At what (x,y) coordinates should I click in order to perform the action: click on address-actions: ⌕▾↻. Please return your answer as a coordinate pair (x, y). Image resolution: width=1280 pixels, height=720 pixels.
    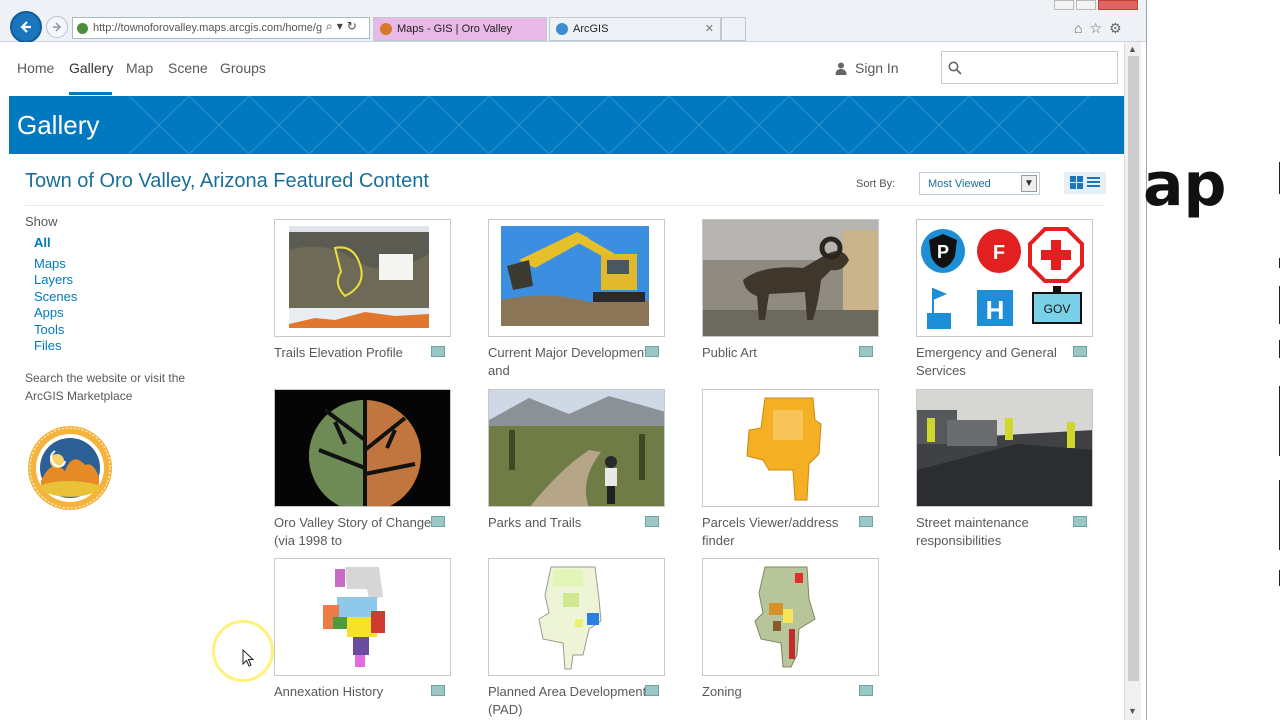
    Looking at the image, I should click on (343, 26).